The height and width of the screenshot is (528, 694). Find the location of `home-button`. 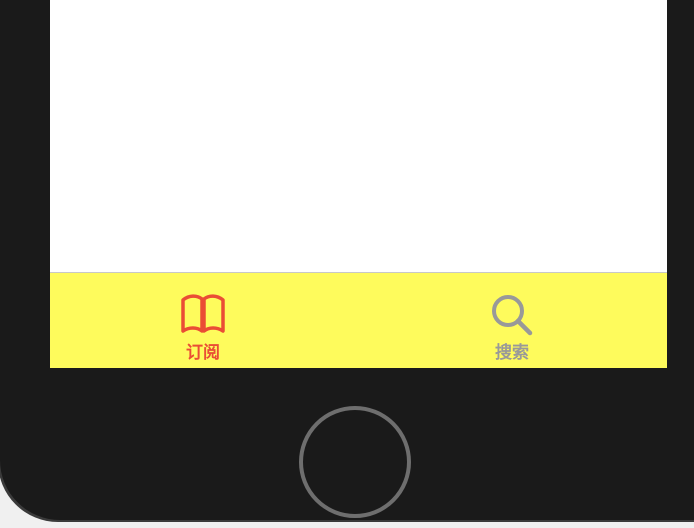

home-button is located at coordinates (355, 462).